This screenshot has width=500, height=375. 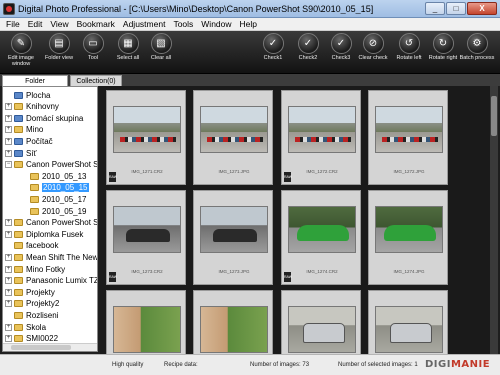 I want to click on menu-file: File, so click(x=13, y=24).